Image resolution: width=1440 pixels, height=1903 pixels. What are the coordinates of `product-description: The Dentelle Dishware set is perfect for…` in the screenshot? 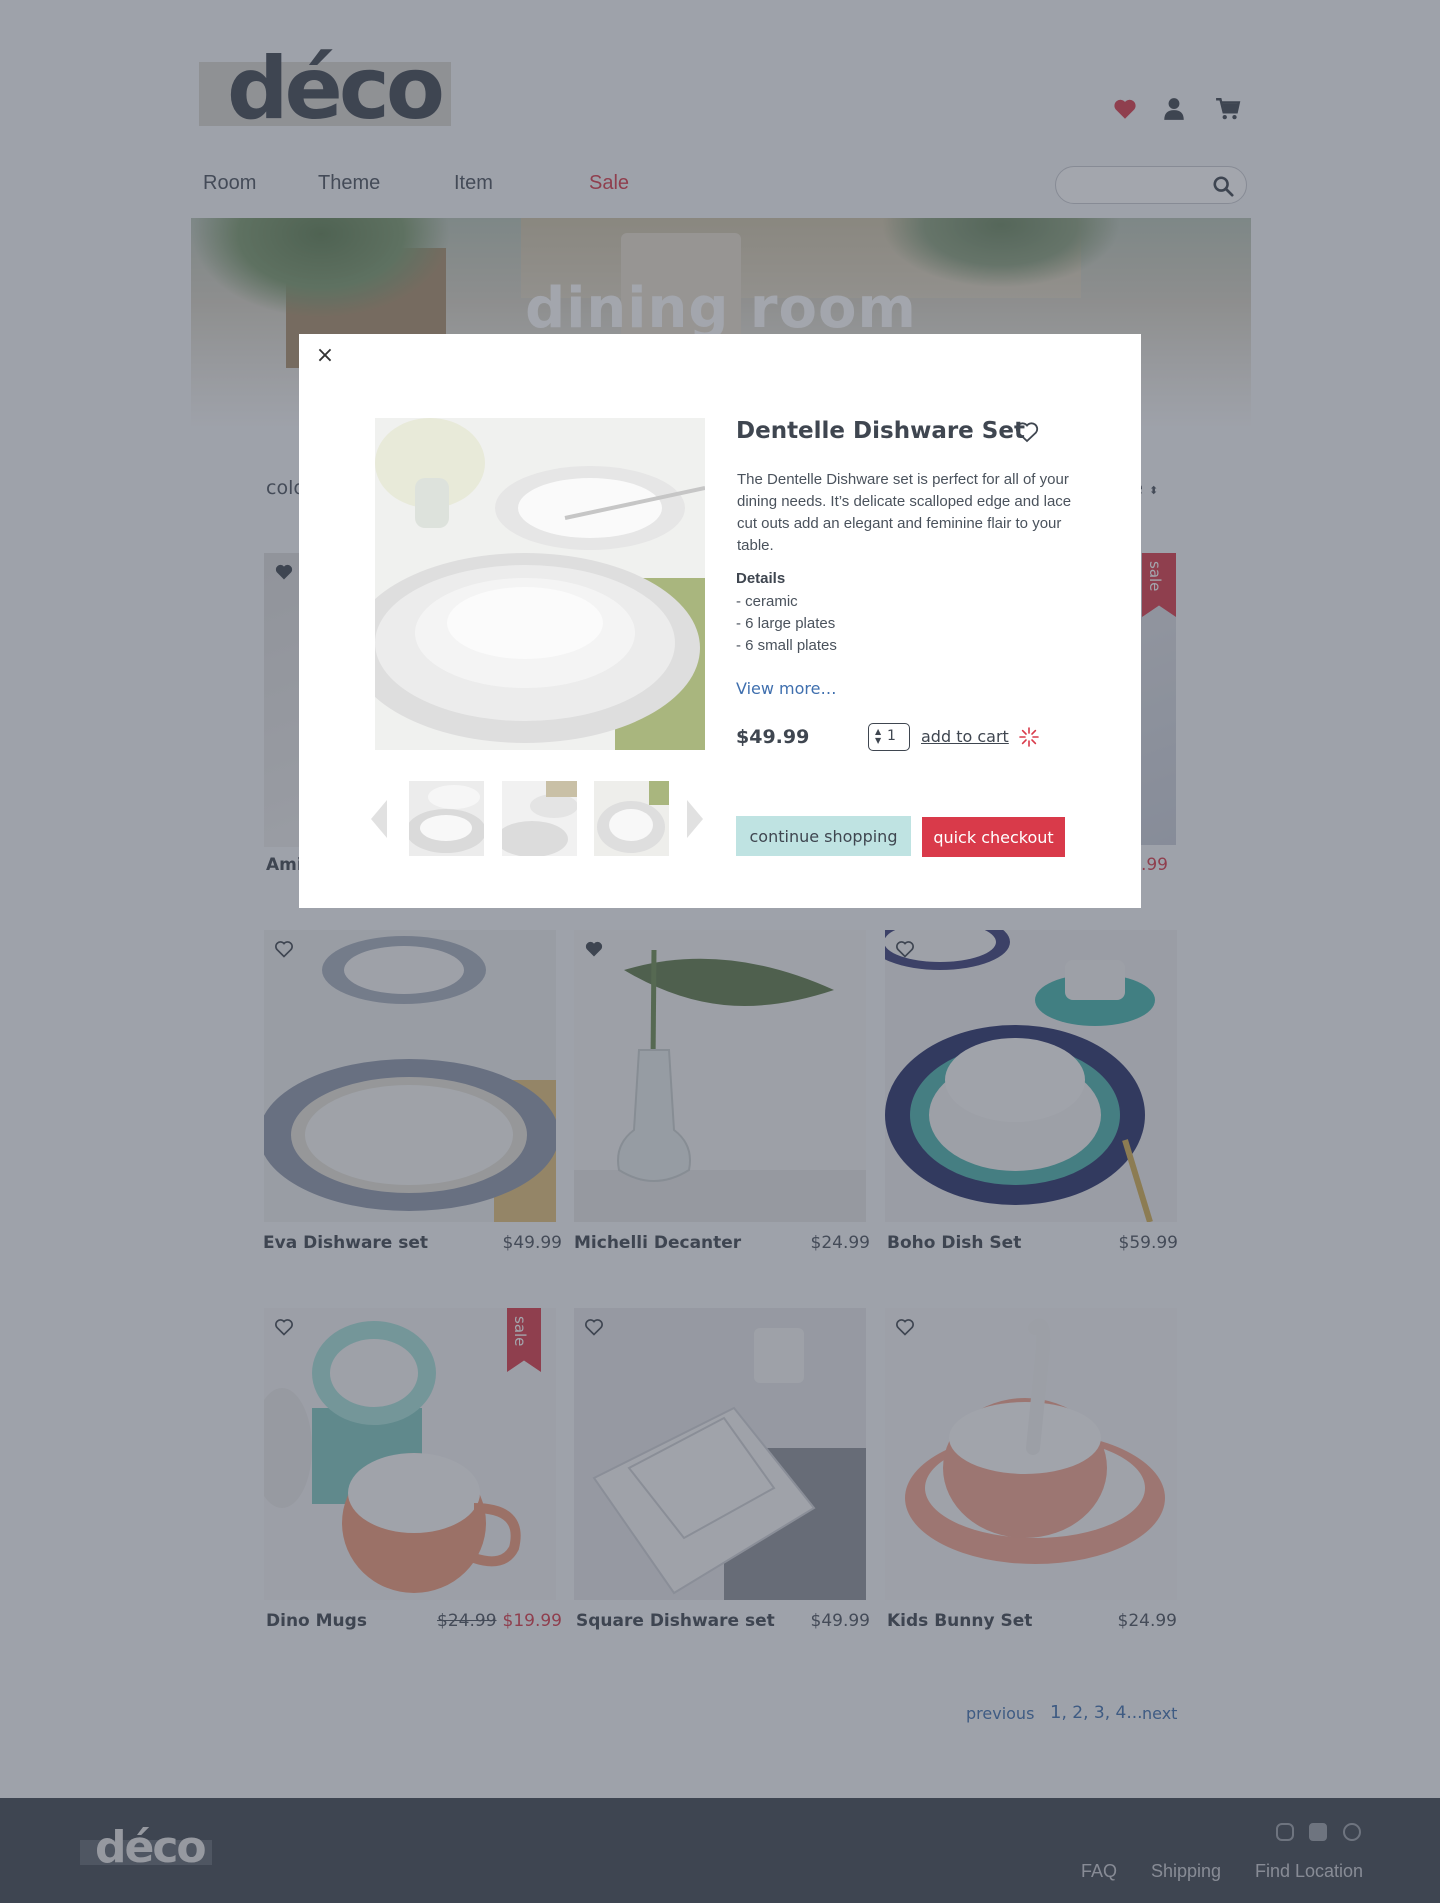 It's located at (904, 512).